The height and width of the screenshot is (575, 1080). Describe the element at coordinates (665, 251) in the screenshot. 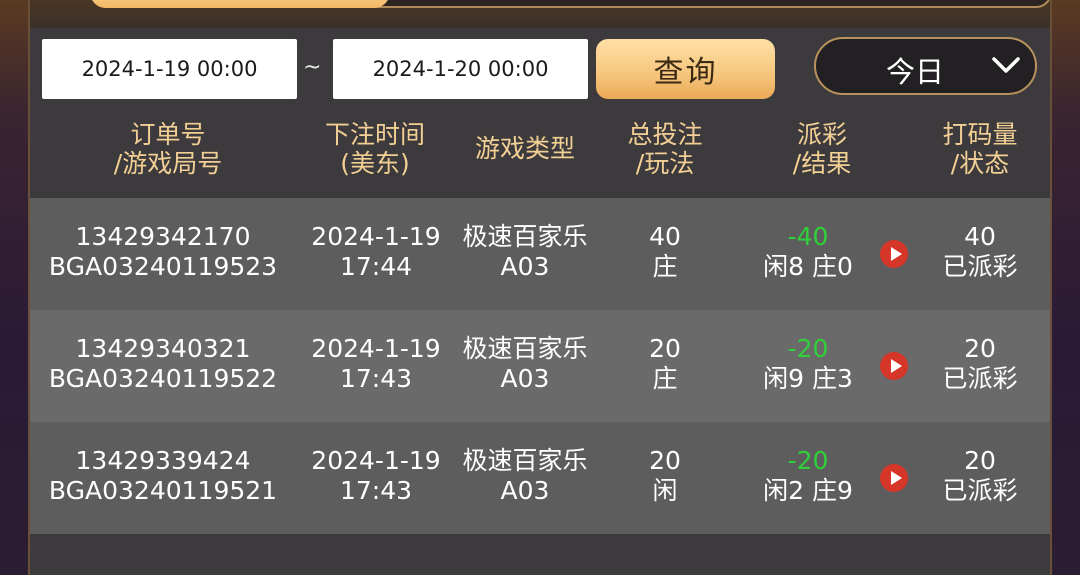

I see `total-bet-cell: 40 庄` at that location.